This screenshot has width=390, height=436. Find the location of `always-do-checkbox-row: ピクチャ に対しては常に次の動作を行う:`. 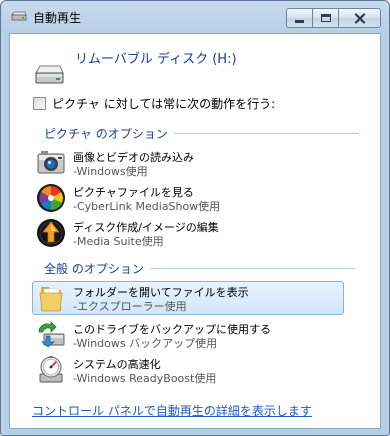

always-do-checkbox-row: ピクチャ に対しては常に次の動作を行う: is located at coordinates (154, 103).